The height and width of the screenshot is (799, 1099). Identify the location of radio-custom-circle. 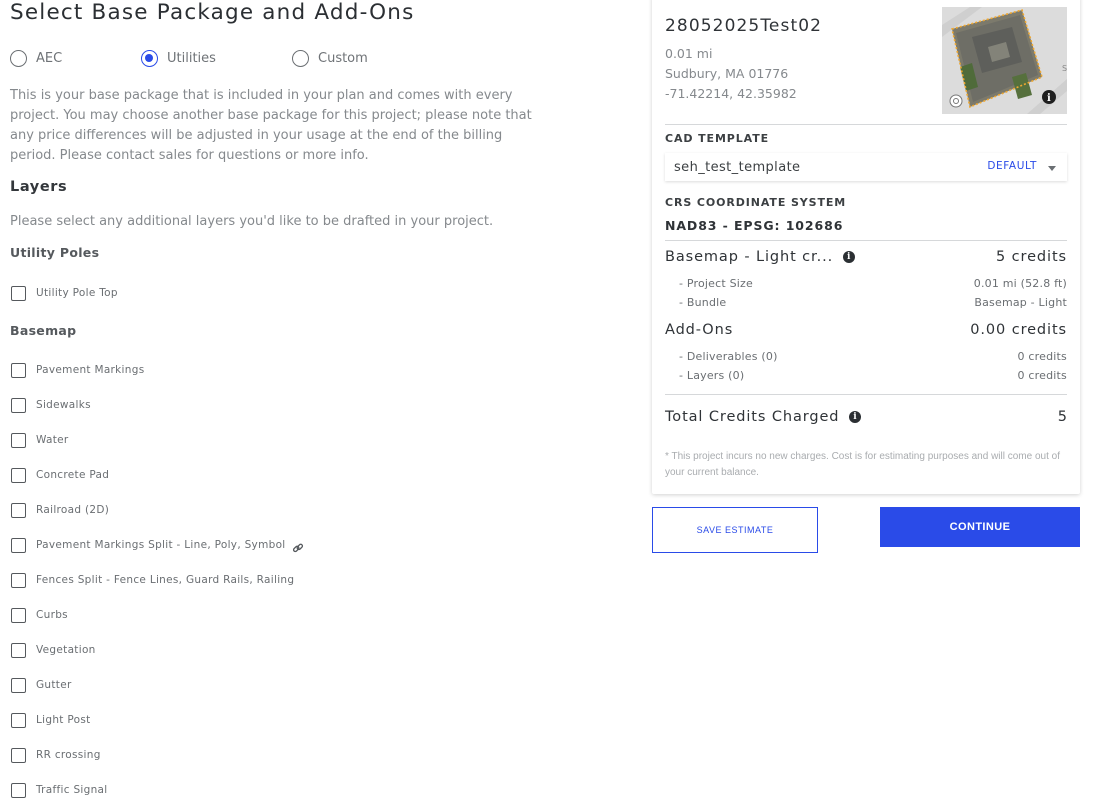
(300, 58).